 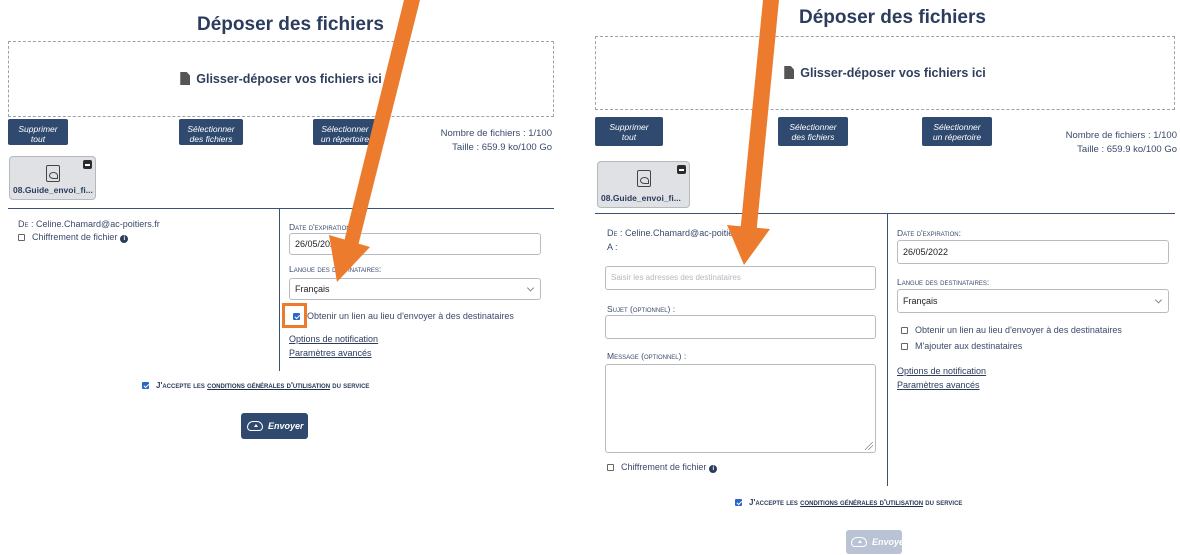 What do you see at coordinates (969, 346) in the screenshot?
I see `add-me-label: M'ajouter aux destinataires` at bounding box center [969, 346].